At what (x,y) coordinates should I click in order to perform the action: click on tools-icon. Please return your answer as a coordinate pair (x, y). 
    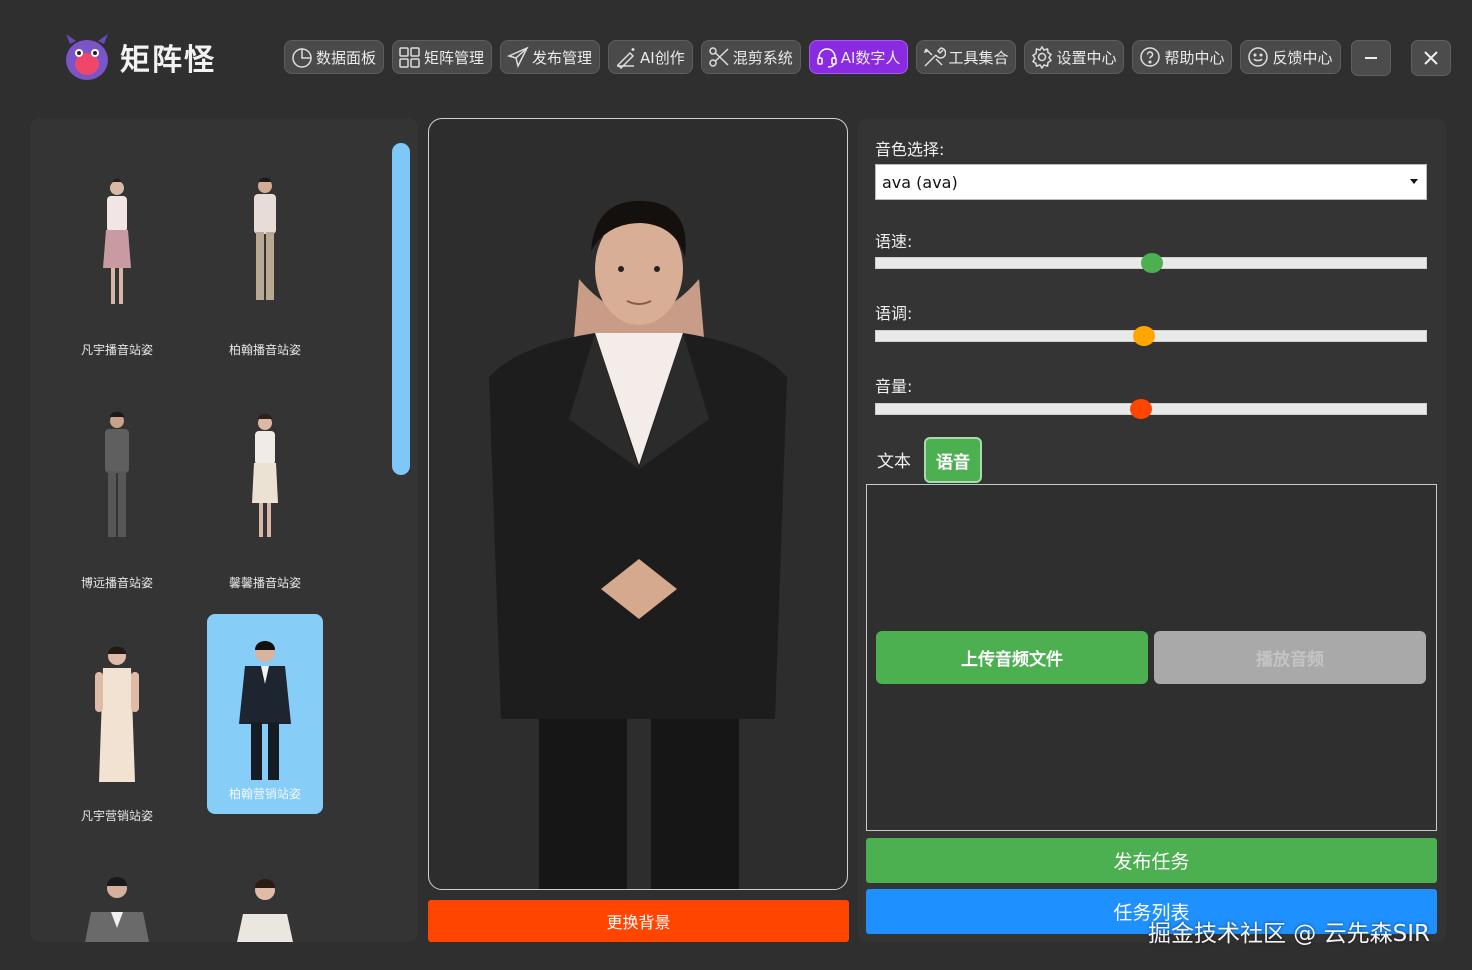
    Looking at the image, I should click on (935, 57).